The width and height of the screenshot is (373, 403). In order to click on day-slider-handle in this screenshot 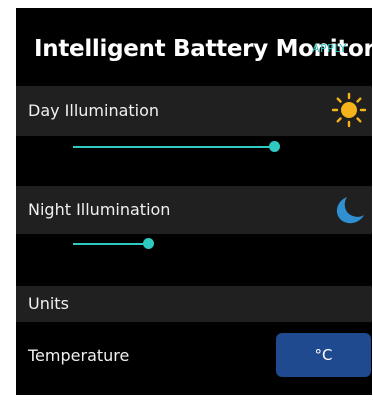, I will do `click(274, 146)`.